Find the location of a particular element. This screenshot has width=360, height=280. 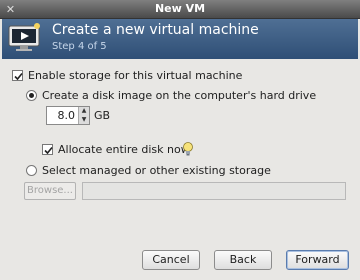

wizard-heading: Create a new virtual machine is located at coordinates (155, 30).